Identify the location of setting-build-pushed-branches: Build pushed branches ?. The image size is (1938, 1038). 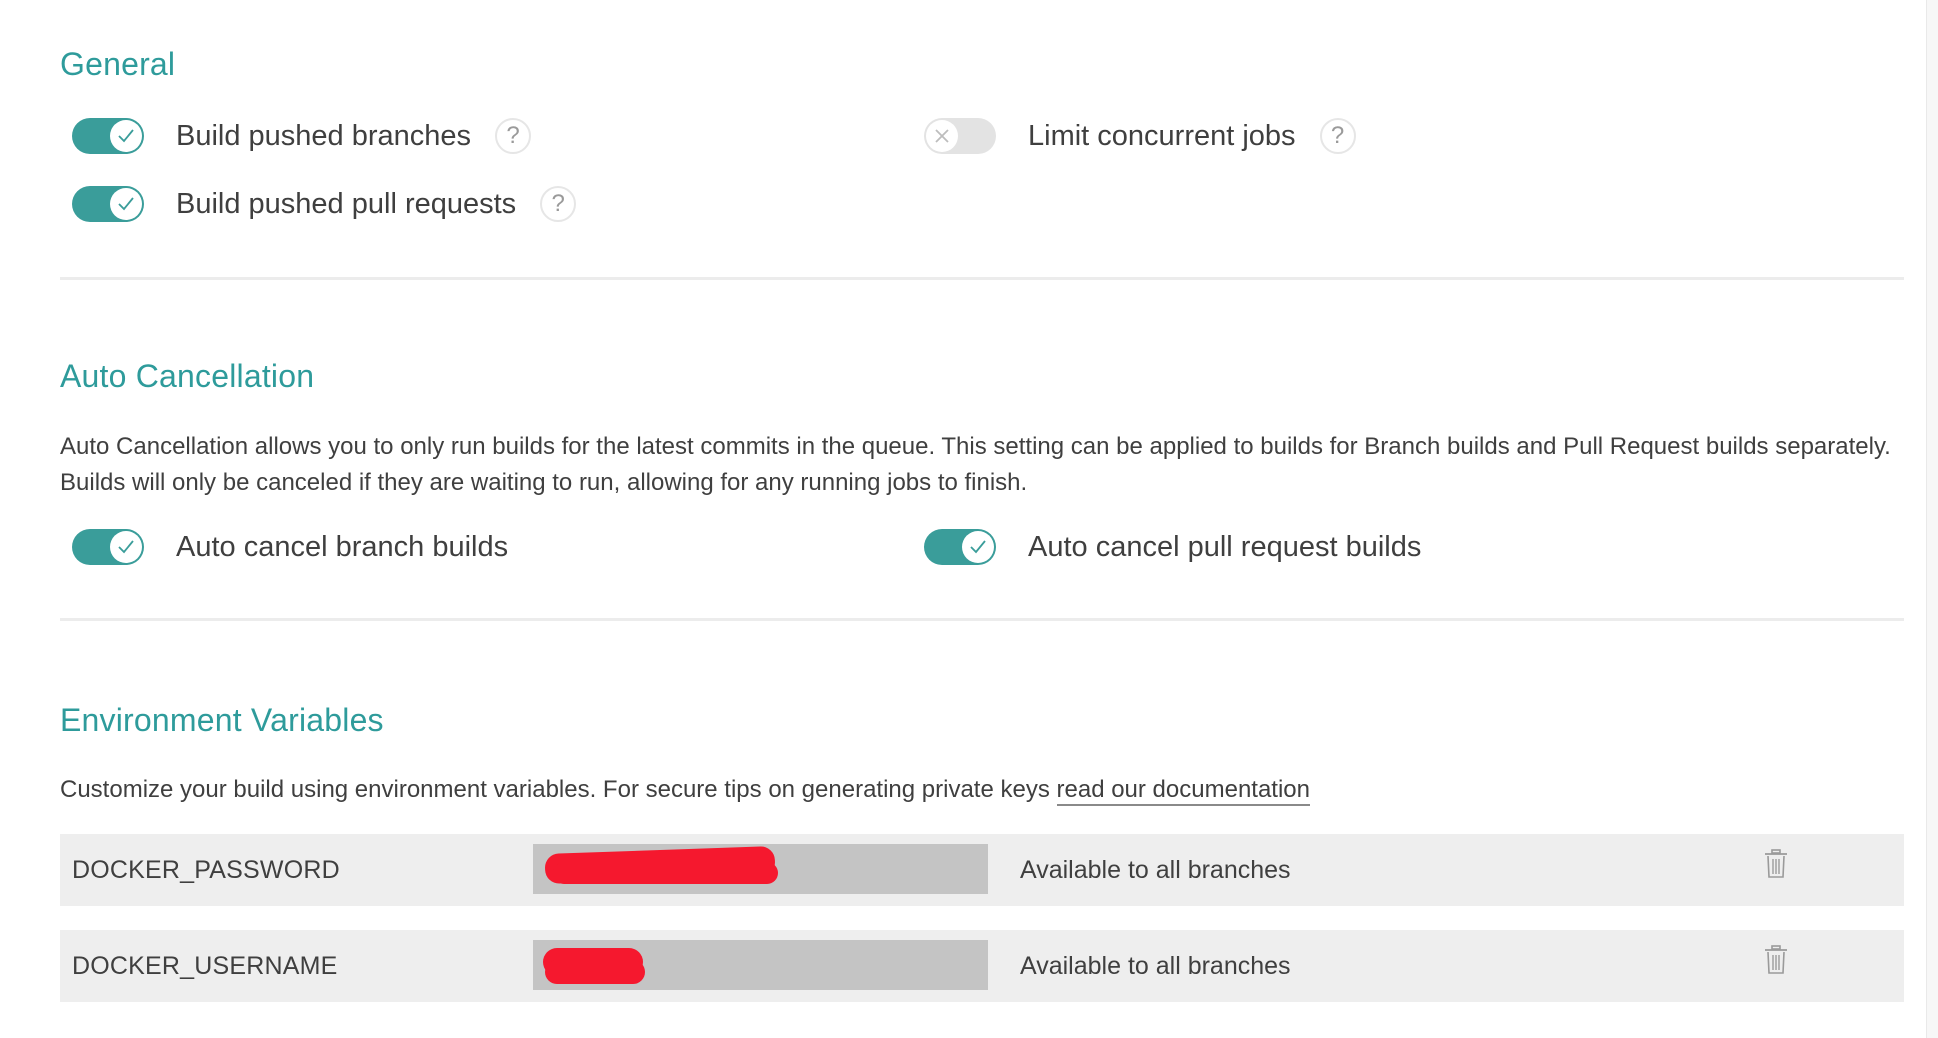
(296, 136).